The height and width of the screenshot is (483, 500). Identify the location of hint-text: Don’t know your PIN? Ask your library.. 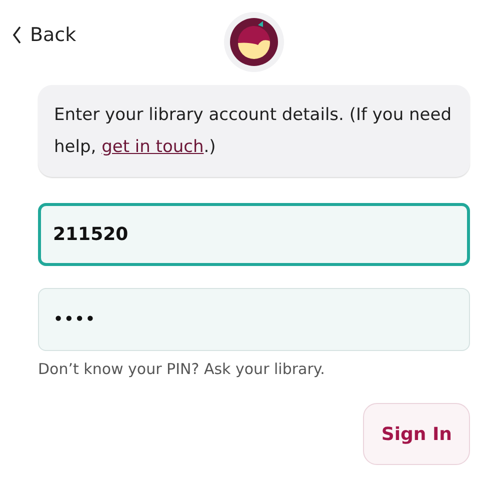
(182, 369).